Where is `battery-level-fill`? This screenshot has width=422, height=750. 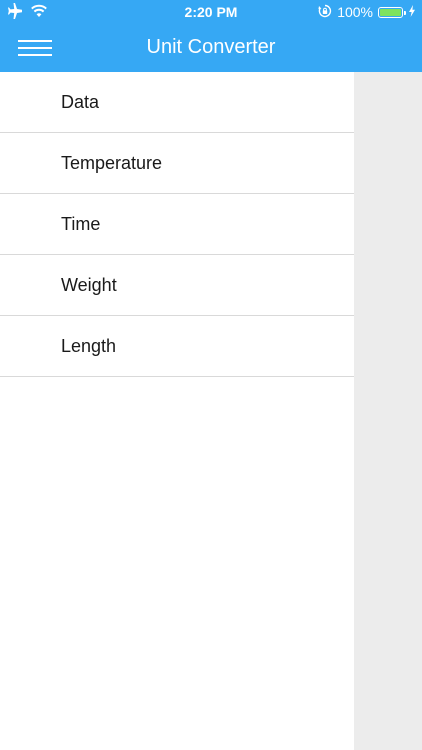
battery-level-fill is located at coordinates (390, 12).